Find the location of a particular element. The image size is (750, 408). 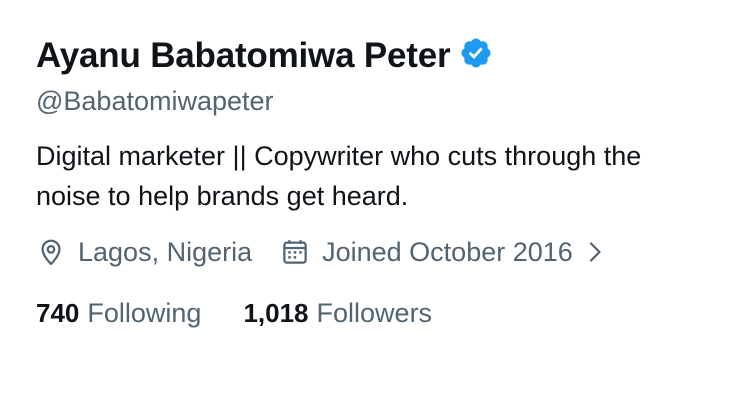

following-count: 740 is located at coordinates (58, 313).